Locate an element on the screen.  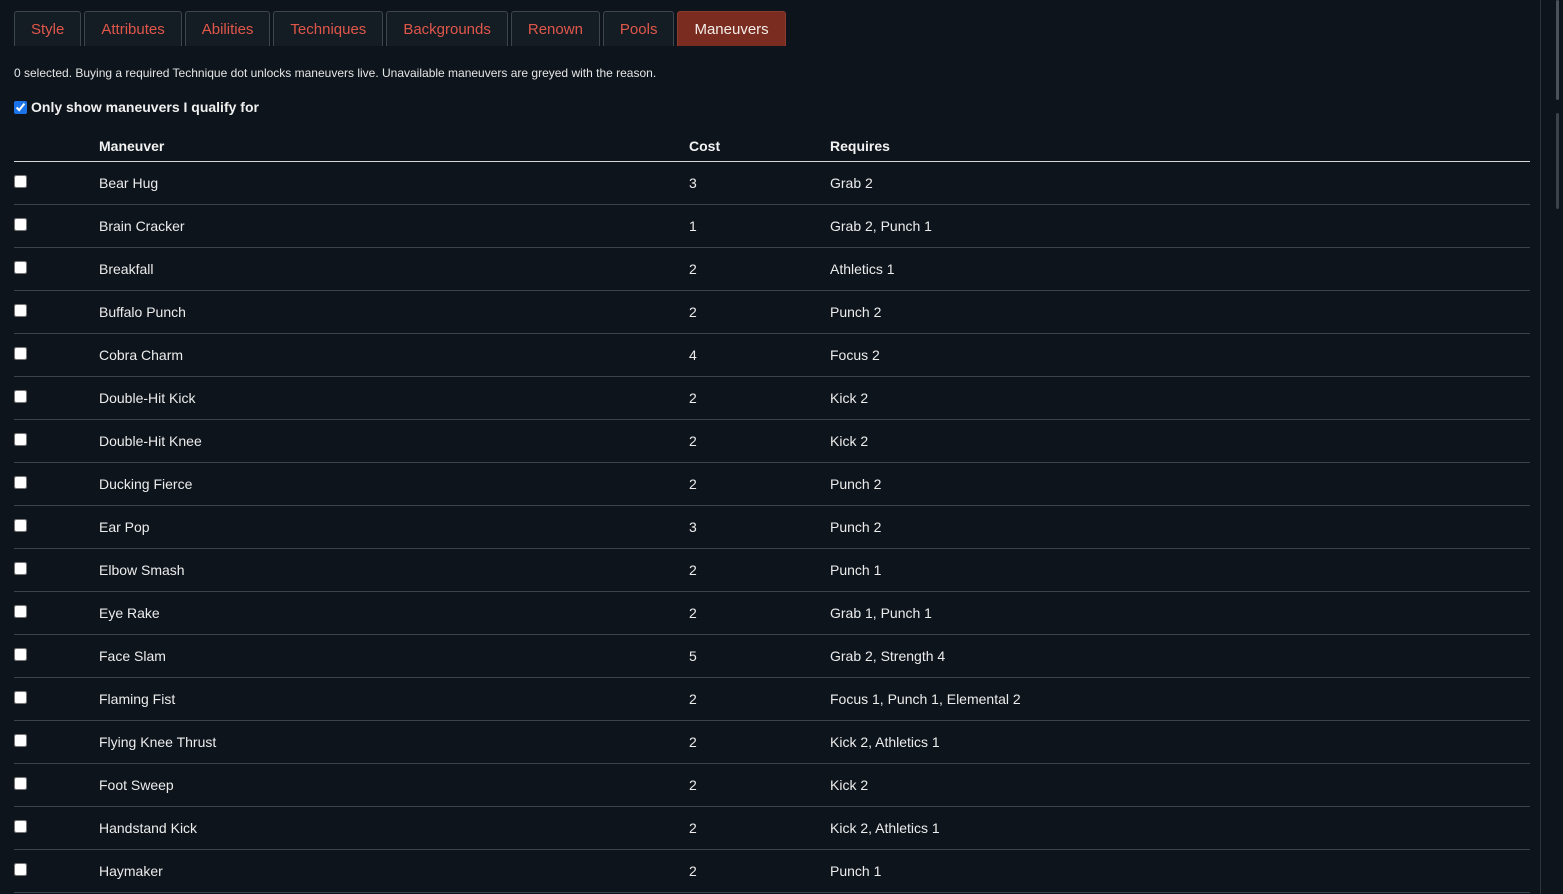
qualify-filter-checkbox is located at coordinates (20, 107).